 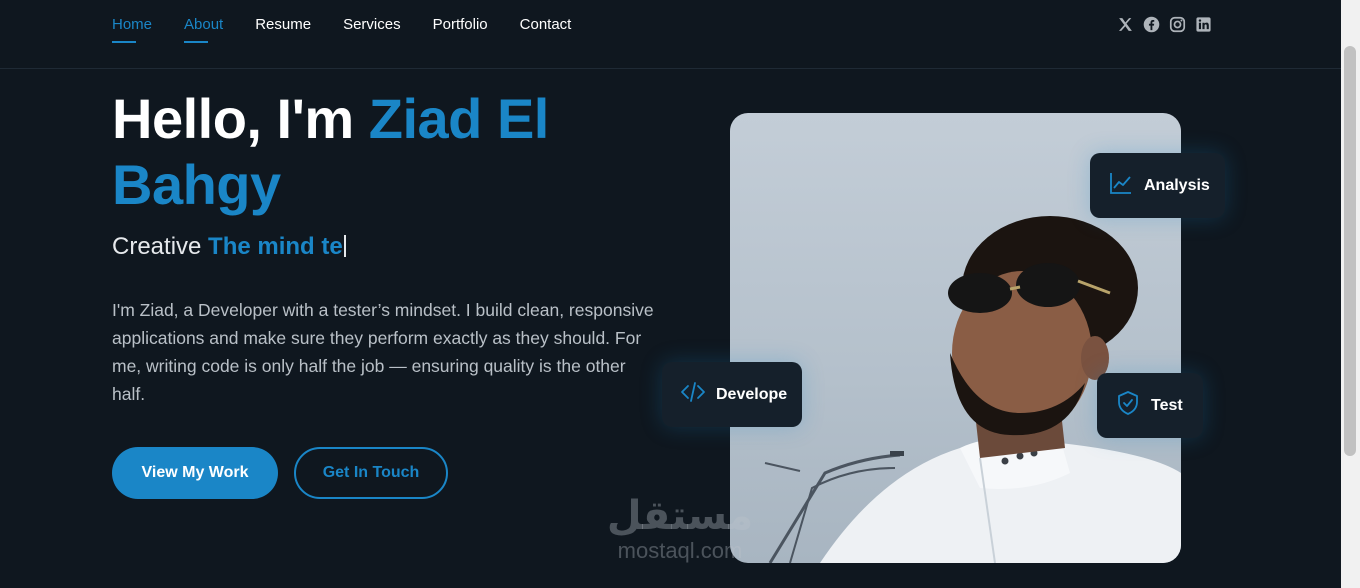 I want to click on page-scrollbar, so click(x=1350, y=294).